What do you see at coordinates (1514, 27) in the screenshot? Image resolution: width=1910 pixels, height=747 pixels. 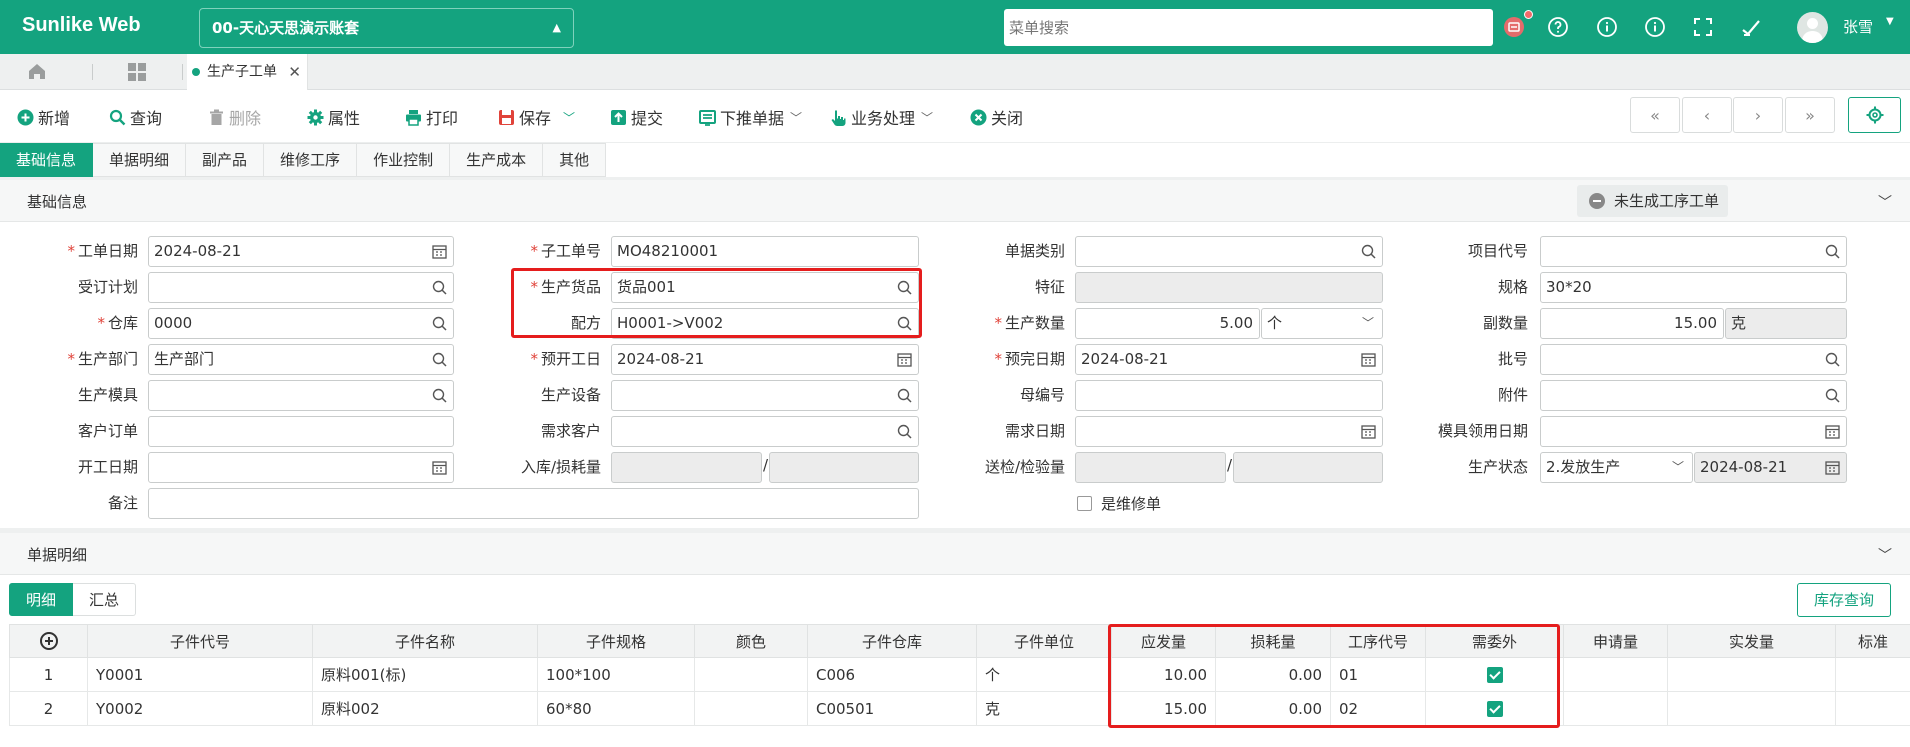 I see `notification-icon` at bounding box center [1514, 27].